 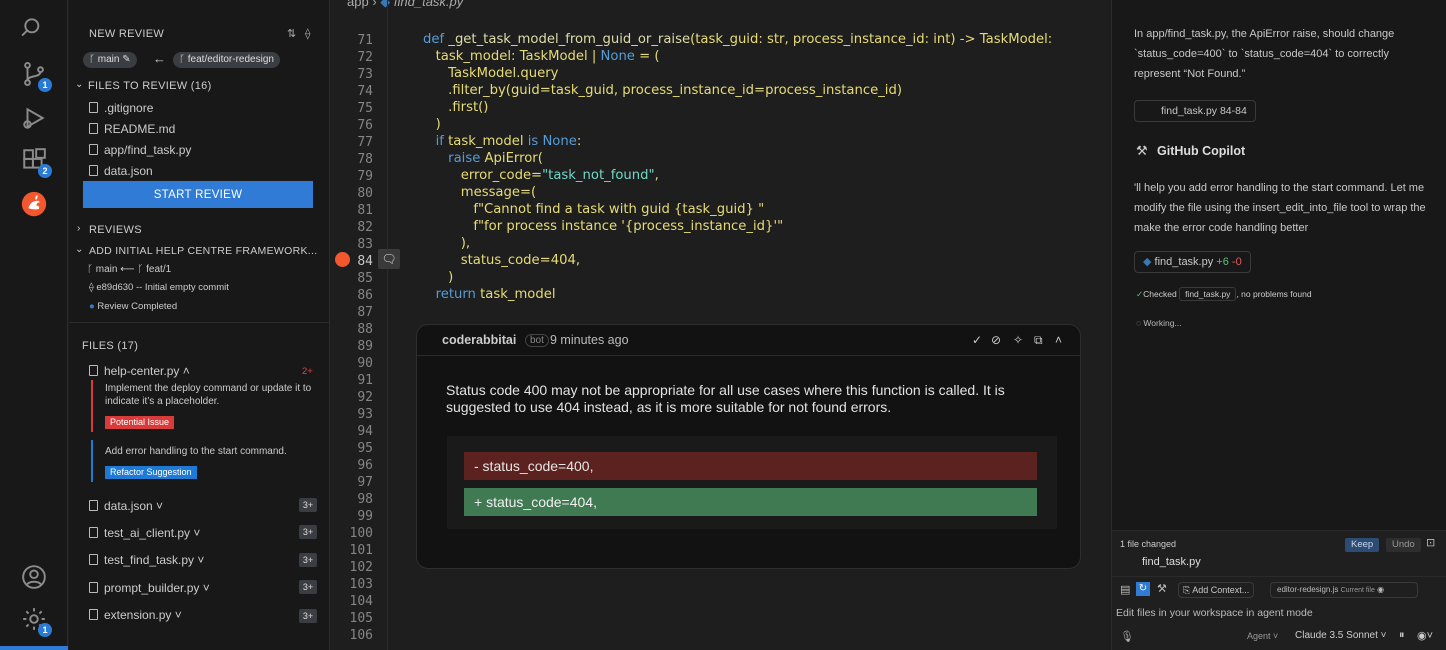 I want to click on chevron-up-icon: ˄, so click(x=1058, y=340).